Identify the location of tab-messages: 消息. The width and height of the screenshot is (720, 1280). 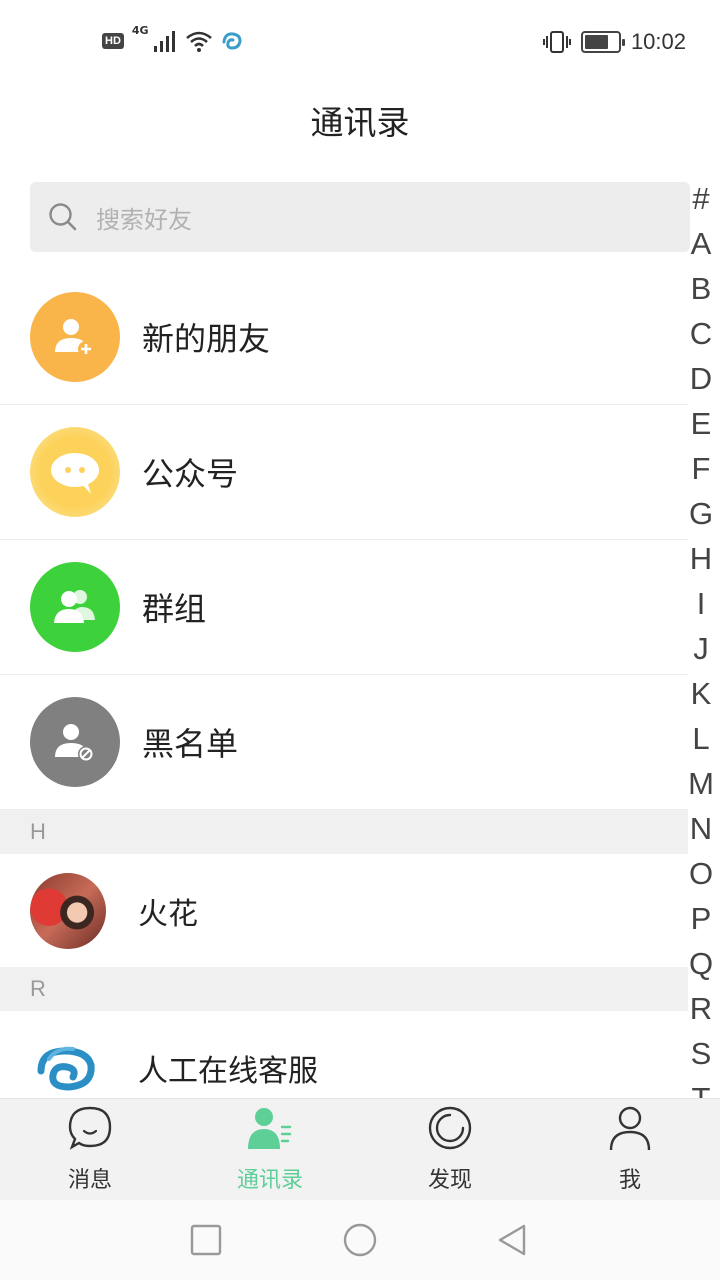
(90, 1149).